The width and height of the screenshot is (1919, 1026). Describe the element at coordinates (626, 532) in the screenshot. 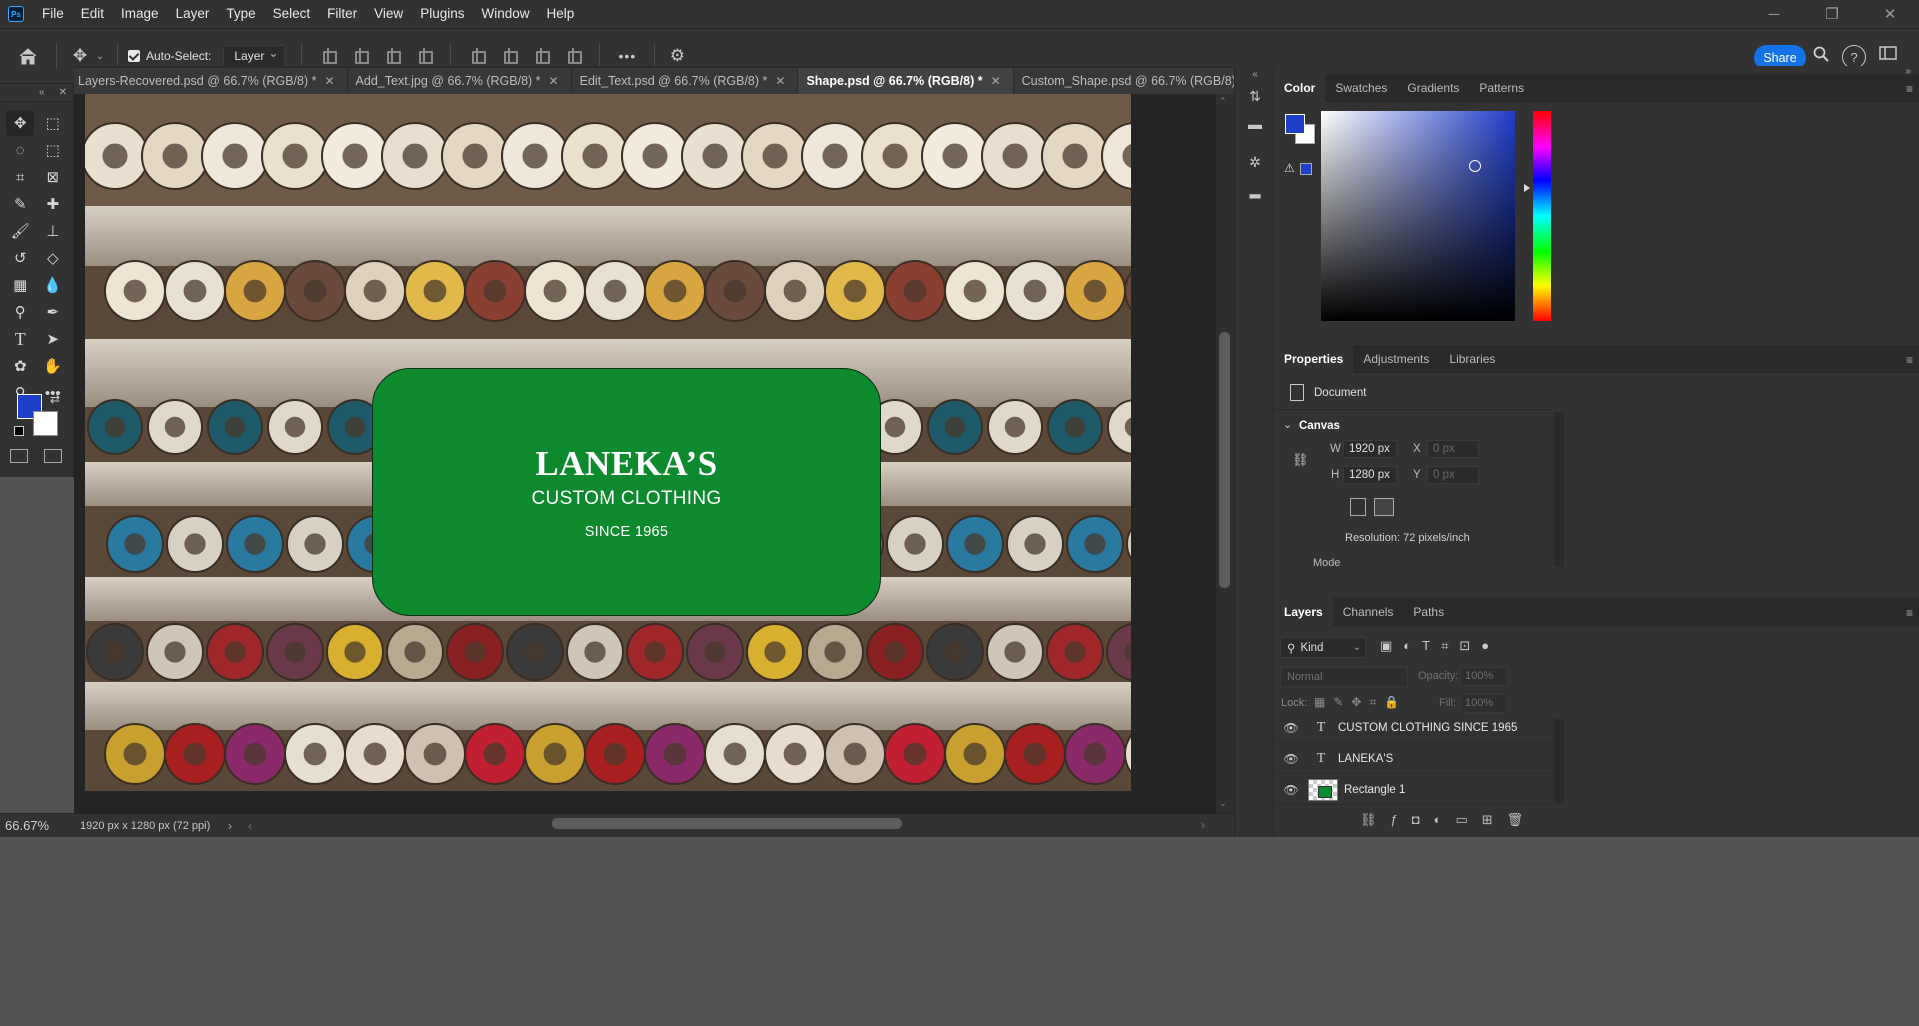

I see `logo-since-text: SINCE 1965` at that location.